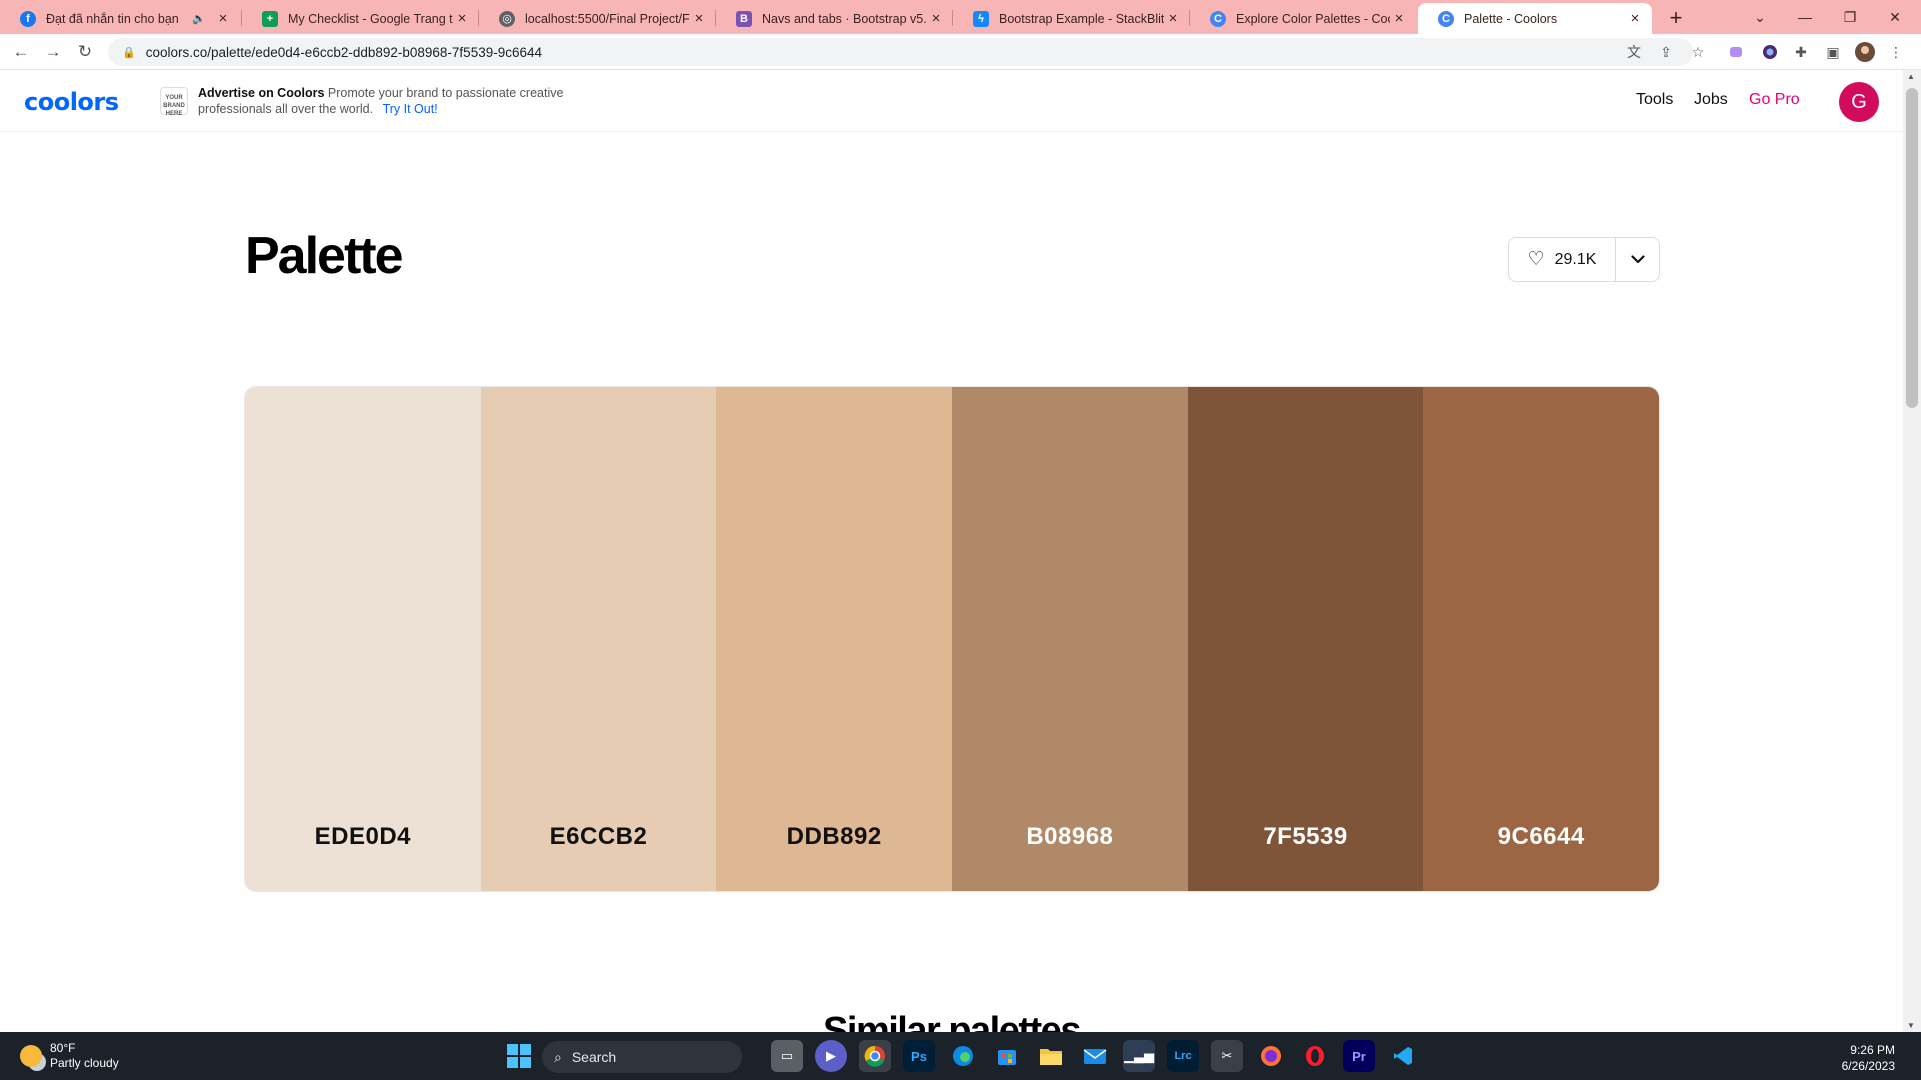  I want to click on swatch-hex-label: EDE0D4, so click(363, 837).